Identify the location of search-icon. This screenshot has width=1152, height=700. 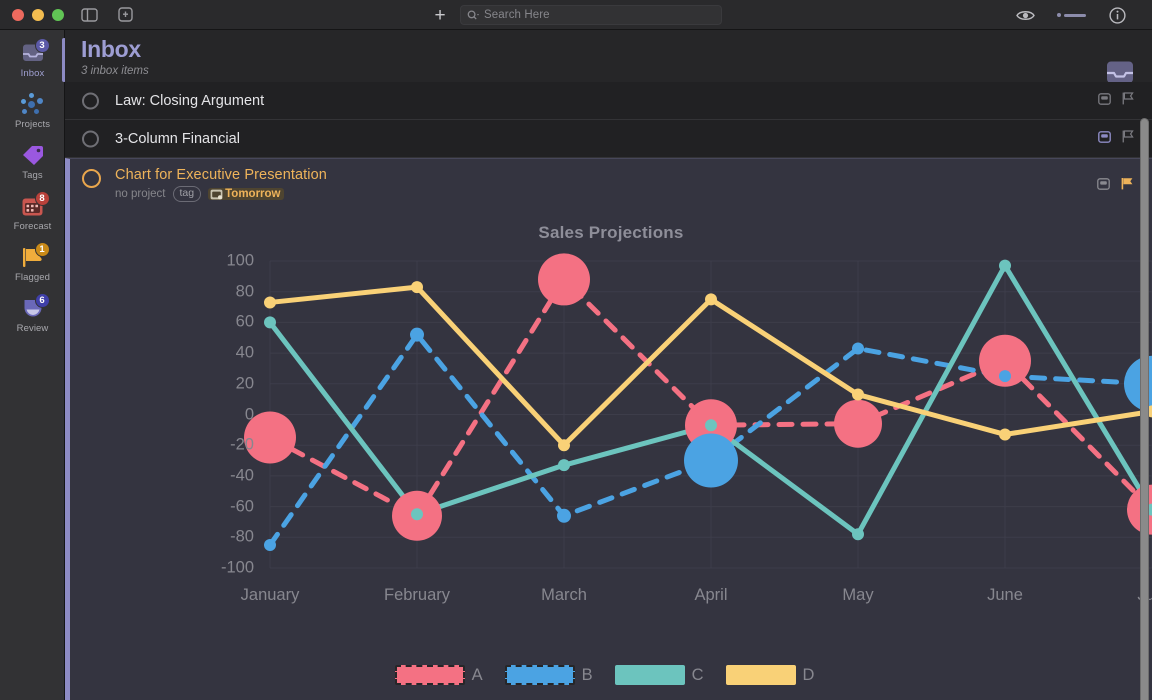
(473, 15).